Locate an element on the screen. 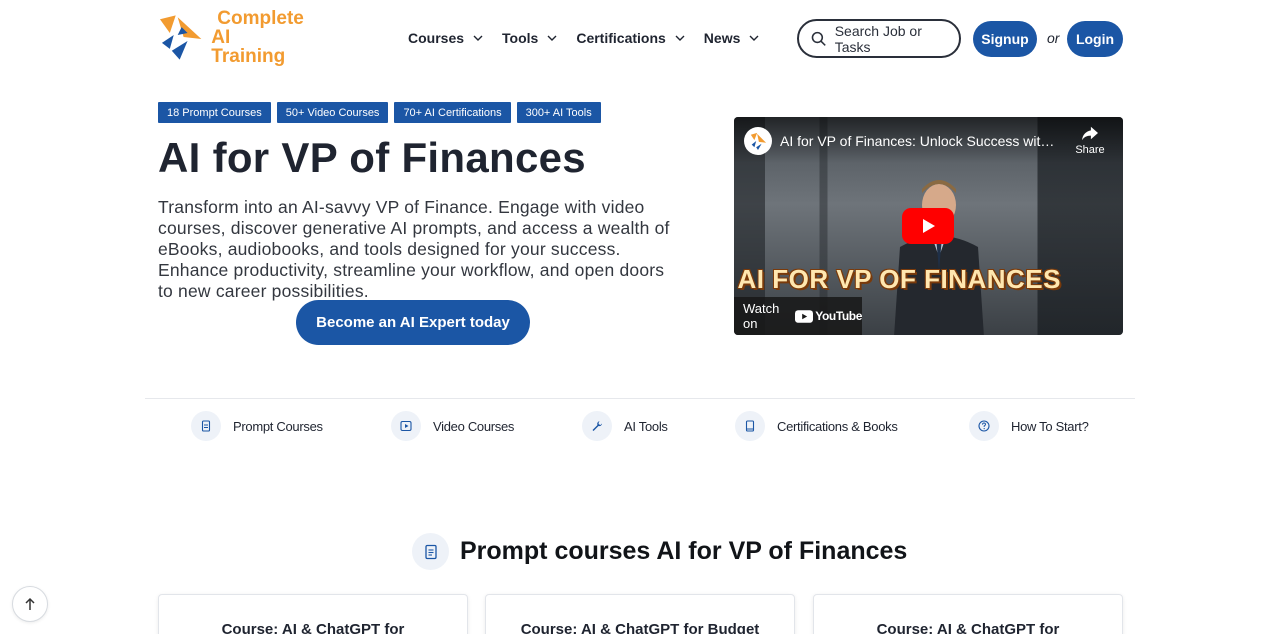 This screenshot has width=1280, height=634. nav-news: News is located at coordinates (732, 38).